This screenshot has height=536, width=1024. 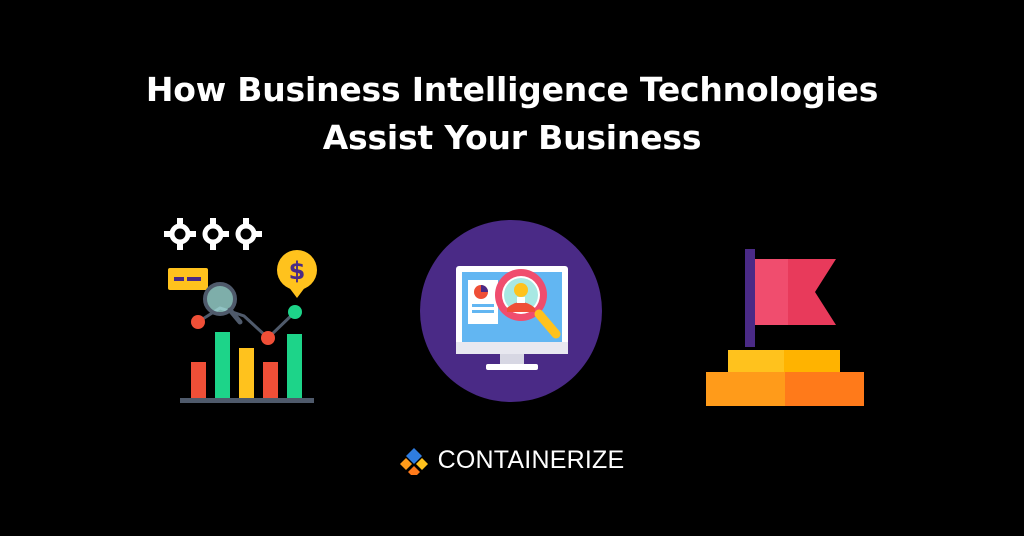 I want to click on magnifier-icon, so click(x=223, y=303).